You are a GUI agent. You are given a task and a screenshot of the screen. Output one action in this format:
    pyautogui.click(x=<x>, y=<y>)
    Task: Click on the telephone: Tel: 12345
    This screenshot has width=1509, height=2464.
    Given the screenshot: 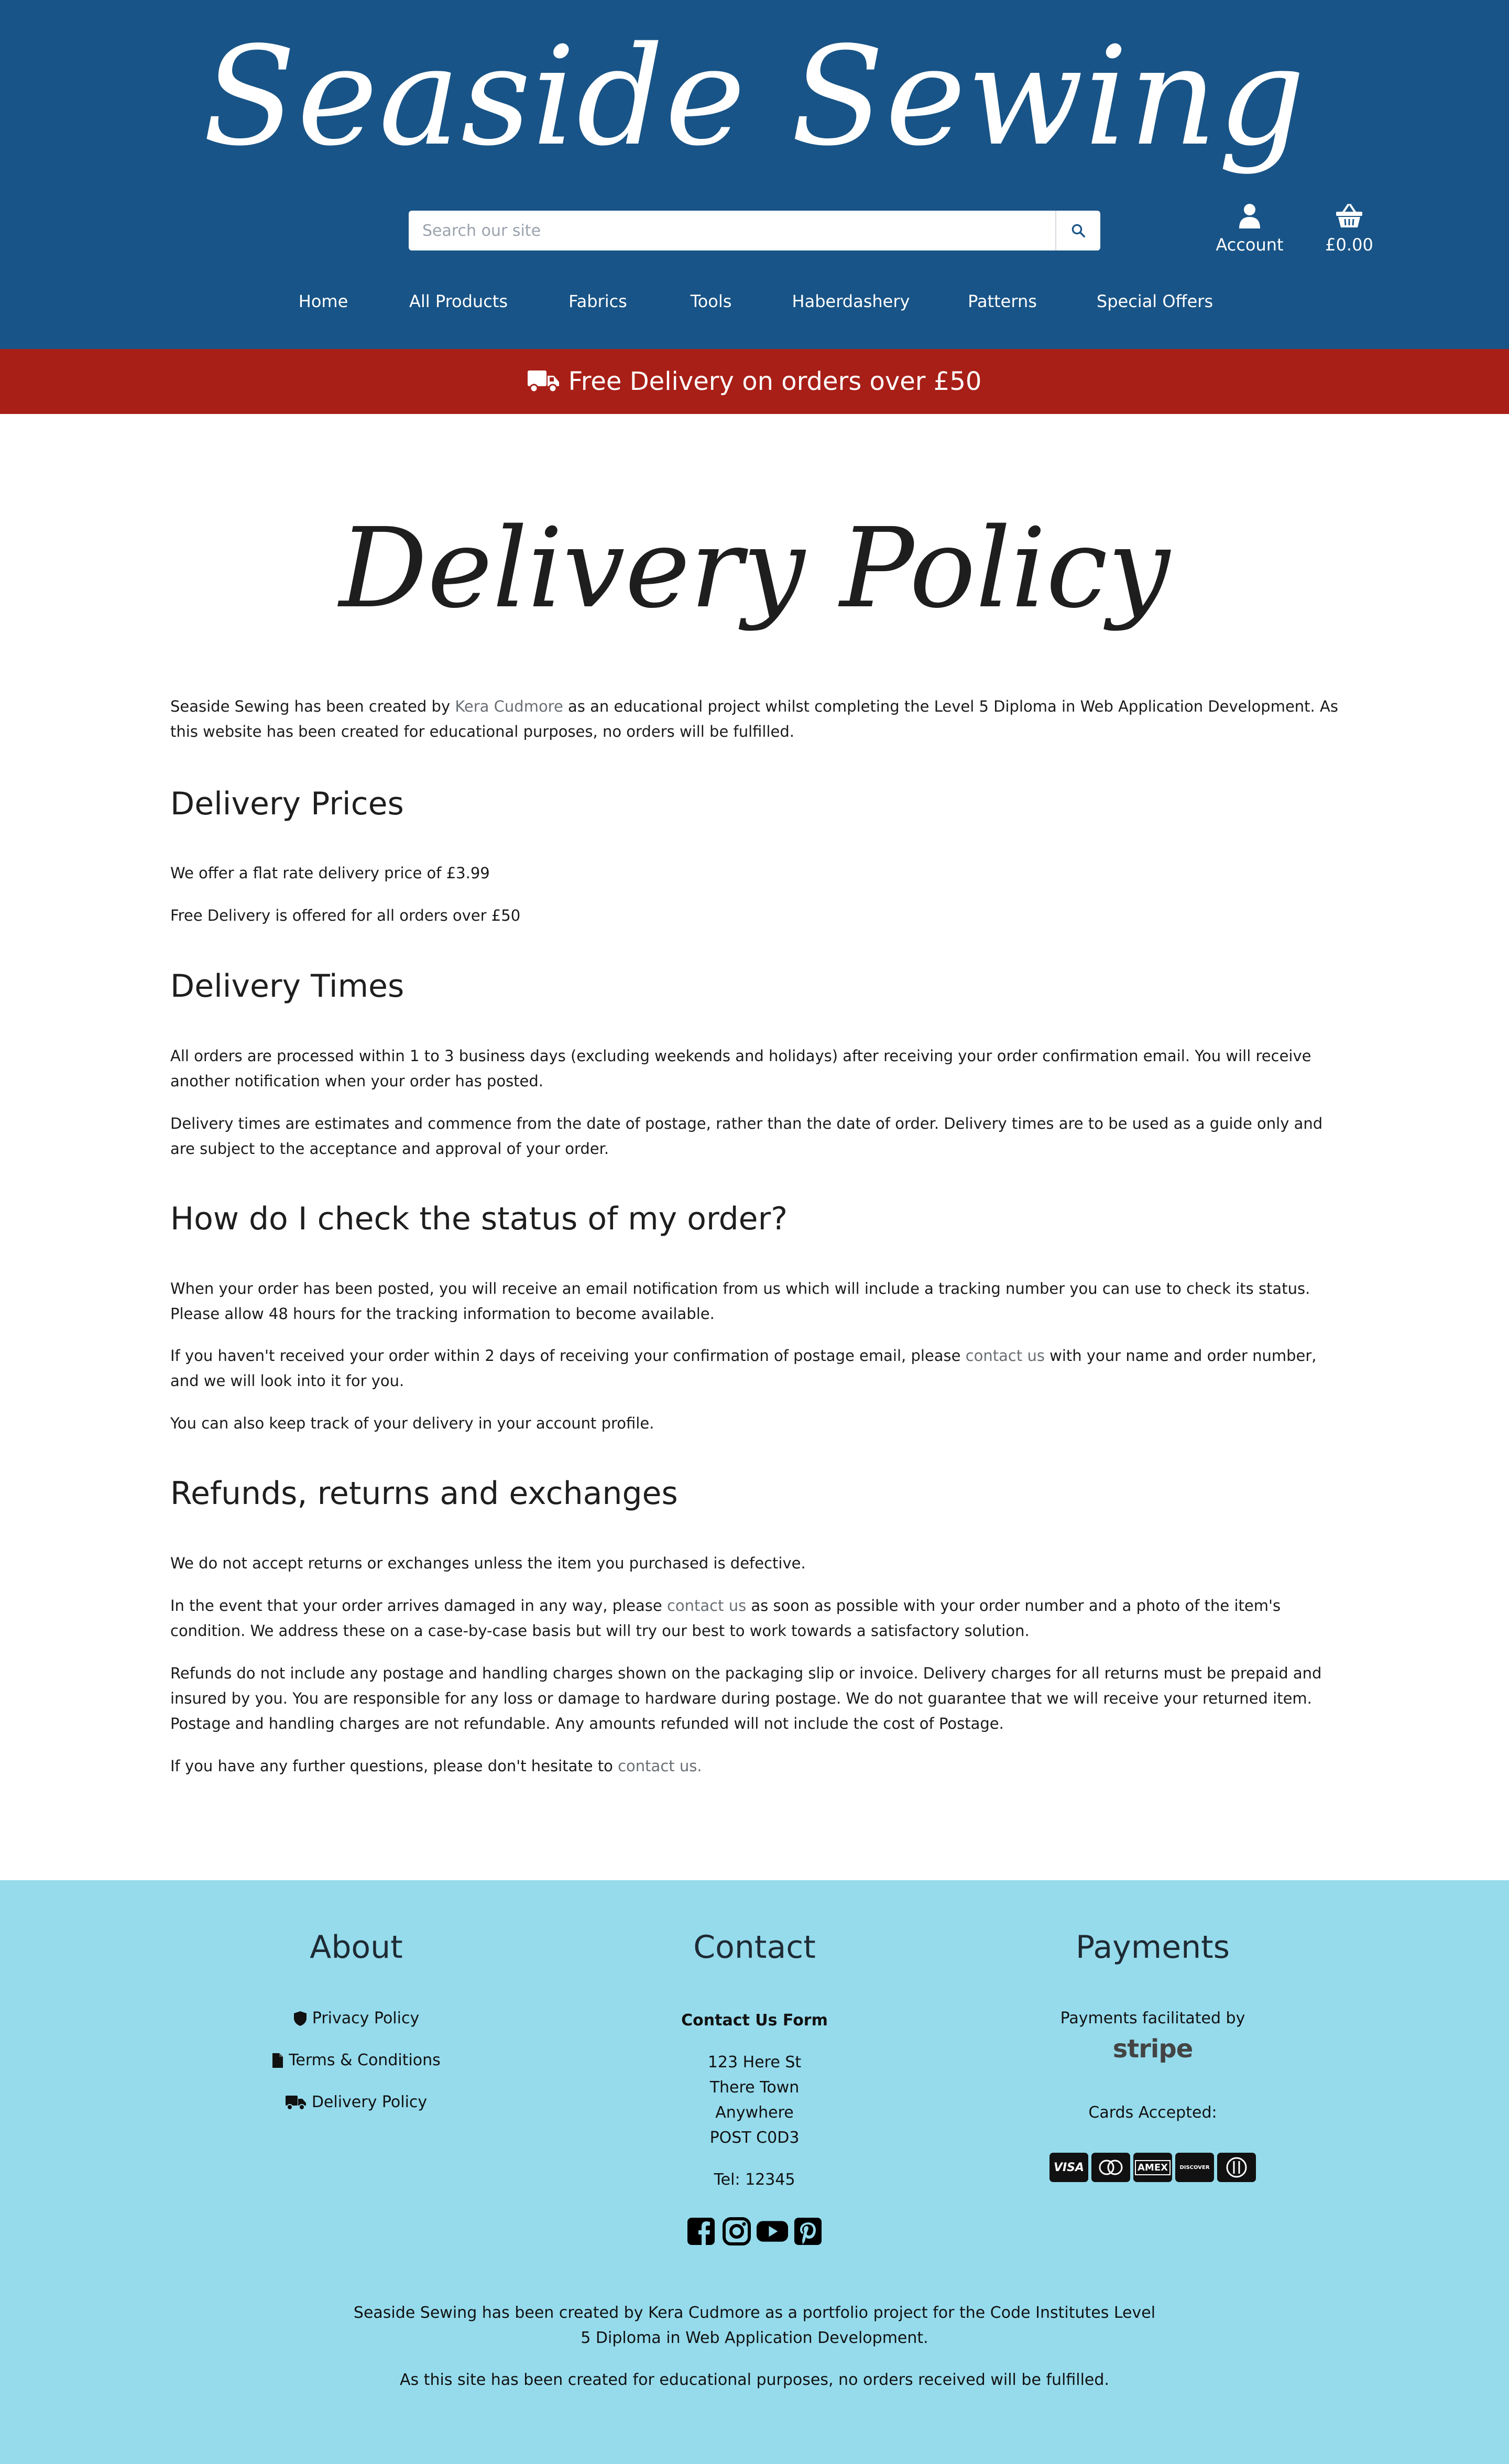 What is the action you would take?
    pyautogui.click(x=754, y=2180)
    